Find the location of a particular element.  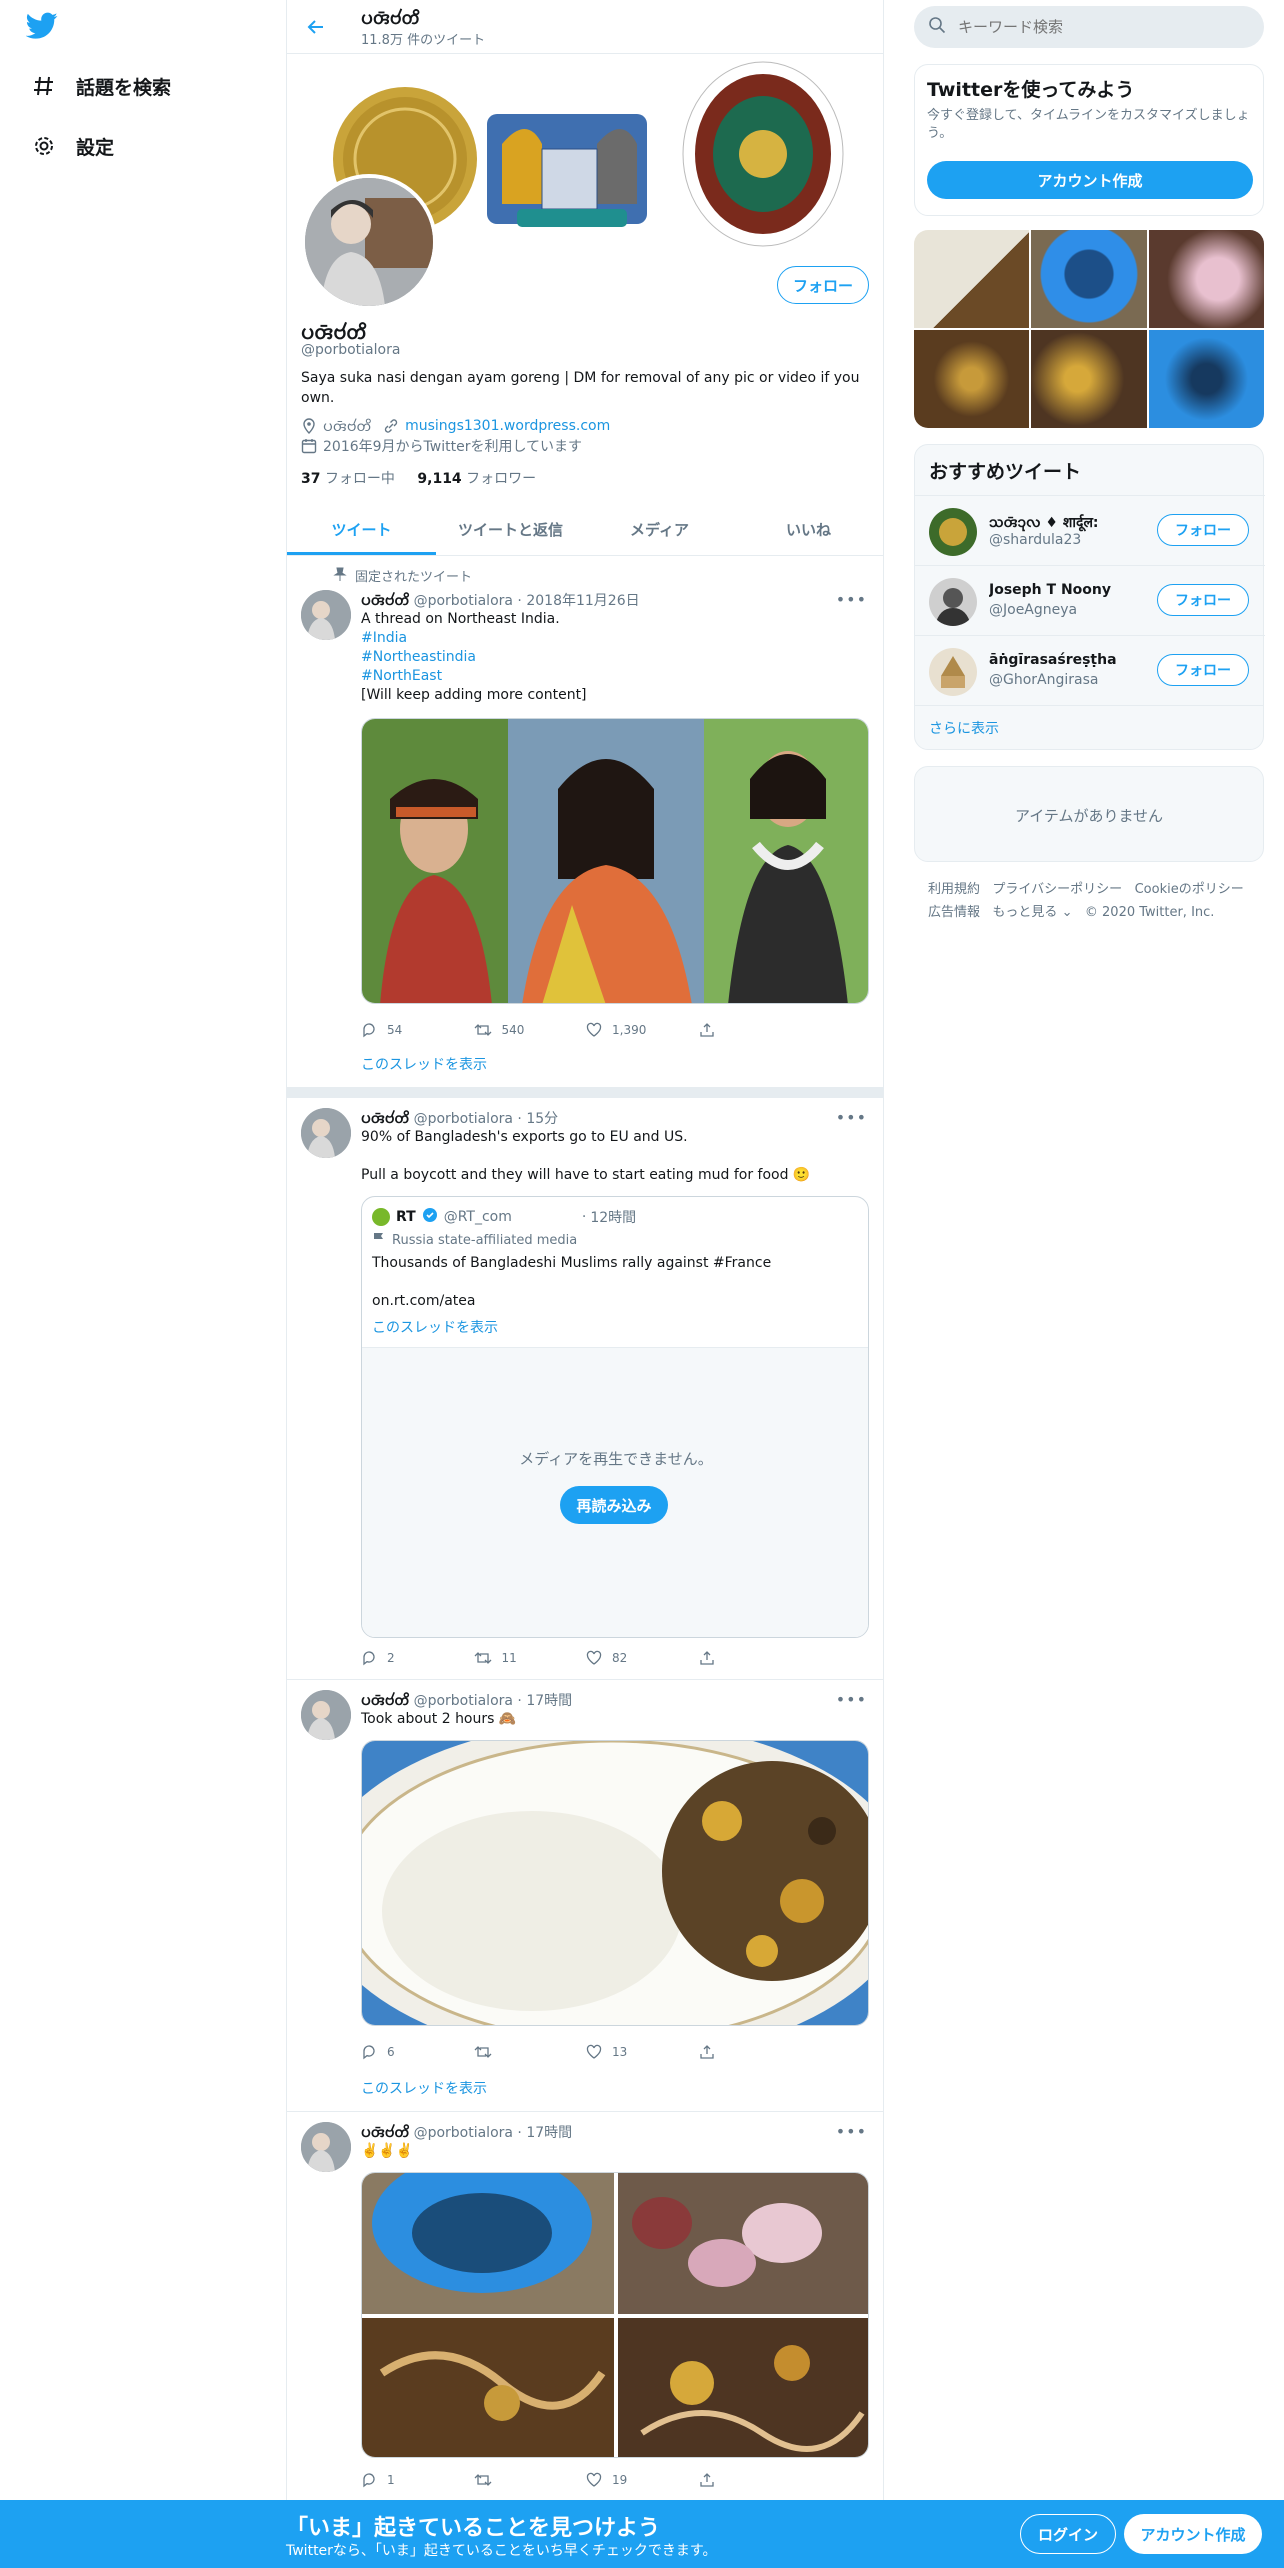

suggestion-avatar is located at coordinates (953, 672).